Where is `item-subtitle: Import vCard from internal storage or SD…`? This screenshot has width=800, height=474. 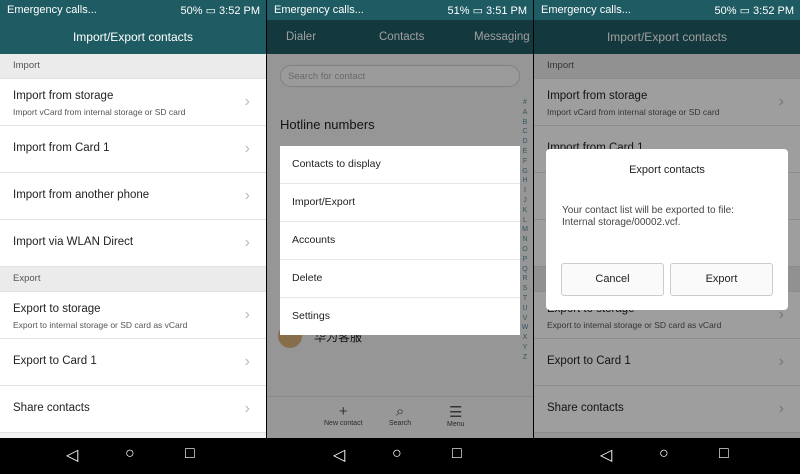 item-subtitle: Import vCard from internal storage or SD… is located at coordinates (99, 112).